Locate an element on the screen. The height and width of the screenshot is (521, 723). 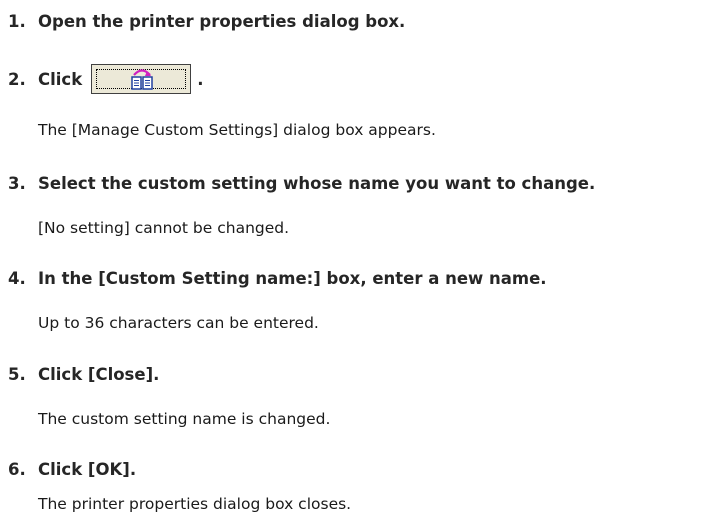
step-2-text: Click is located at coordinates (60, 79).